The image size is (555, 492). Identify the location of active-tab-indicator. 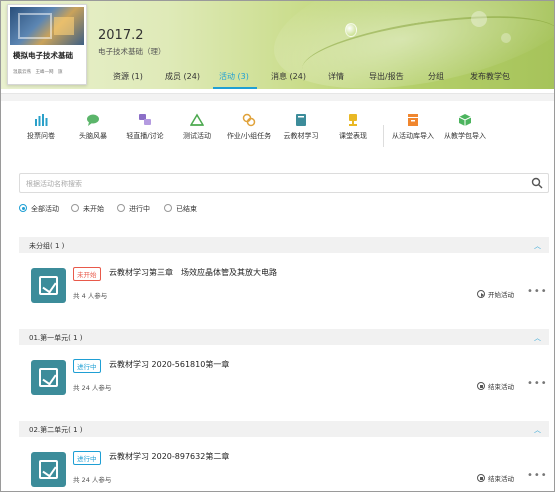
(235, 88).